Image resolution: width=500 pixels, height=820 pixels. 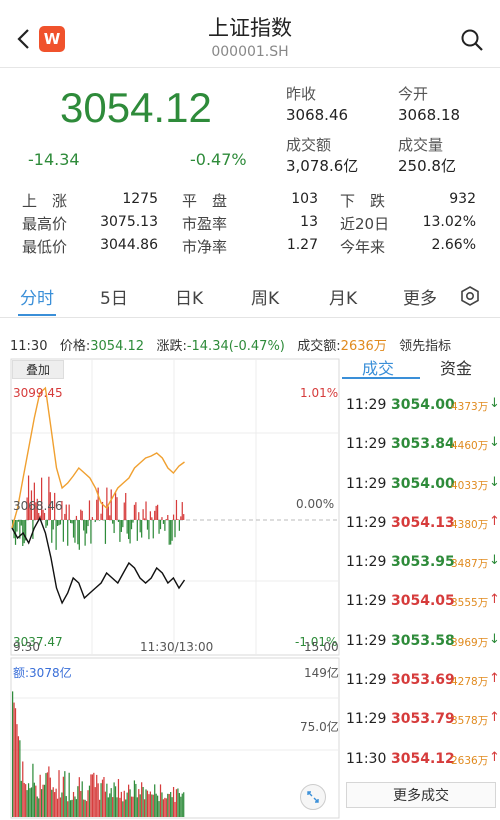 What do you see at coordinates (205, 201) in the screenshot?
I see `stat-flat-label: 平 盘` at bounding box center [205, 201].